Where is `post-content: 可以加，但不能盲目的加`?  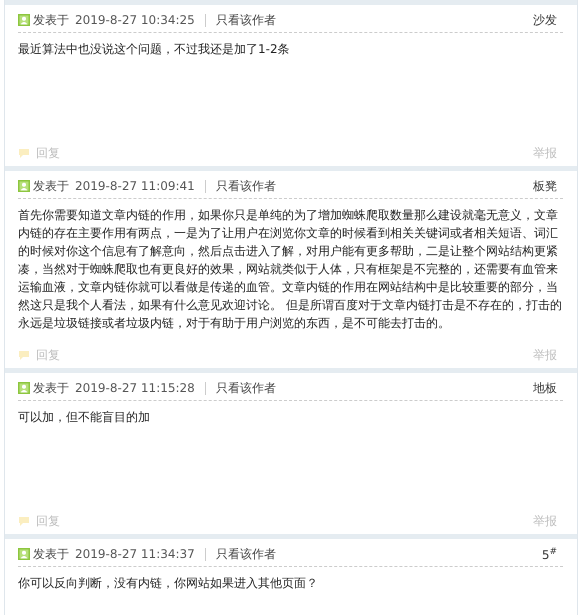
post-content: 可以加，但不能盲目的加 is located at coordinates (84, 417).